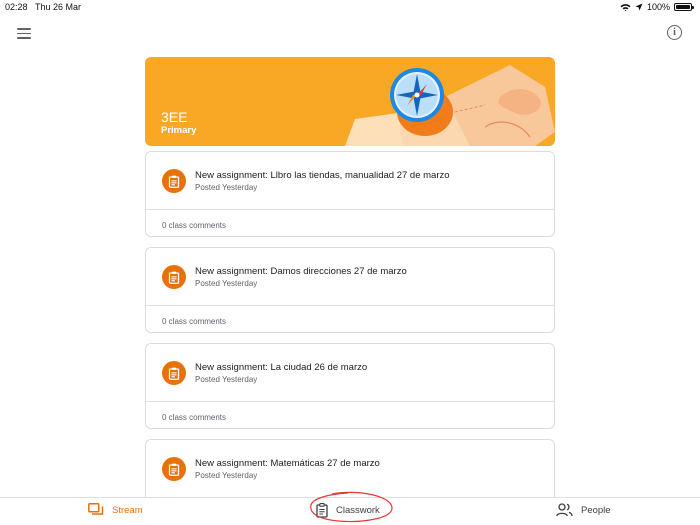  Describe the element at coordinates (639, 7) in the screenshot. I see `location-arrow-icon` at that location.